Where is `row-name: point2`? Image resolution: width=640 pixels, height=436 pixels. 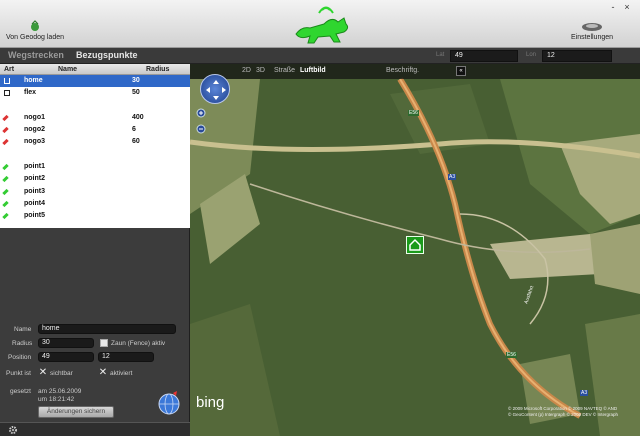
row-name: point2 is located at coordinates (34, 179).